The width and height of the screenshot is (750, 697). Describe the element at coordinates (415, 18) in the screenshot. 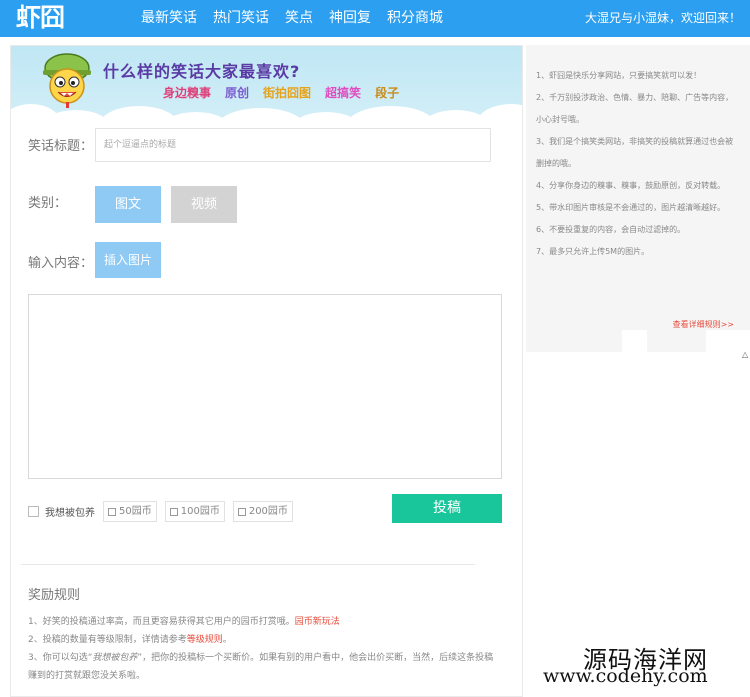

I see `nav-item-store: 积分商城` at that location.